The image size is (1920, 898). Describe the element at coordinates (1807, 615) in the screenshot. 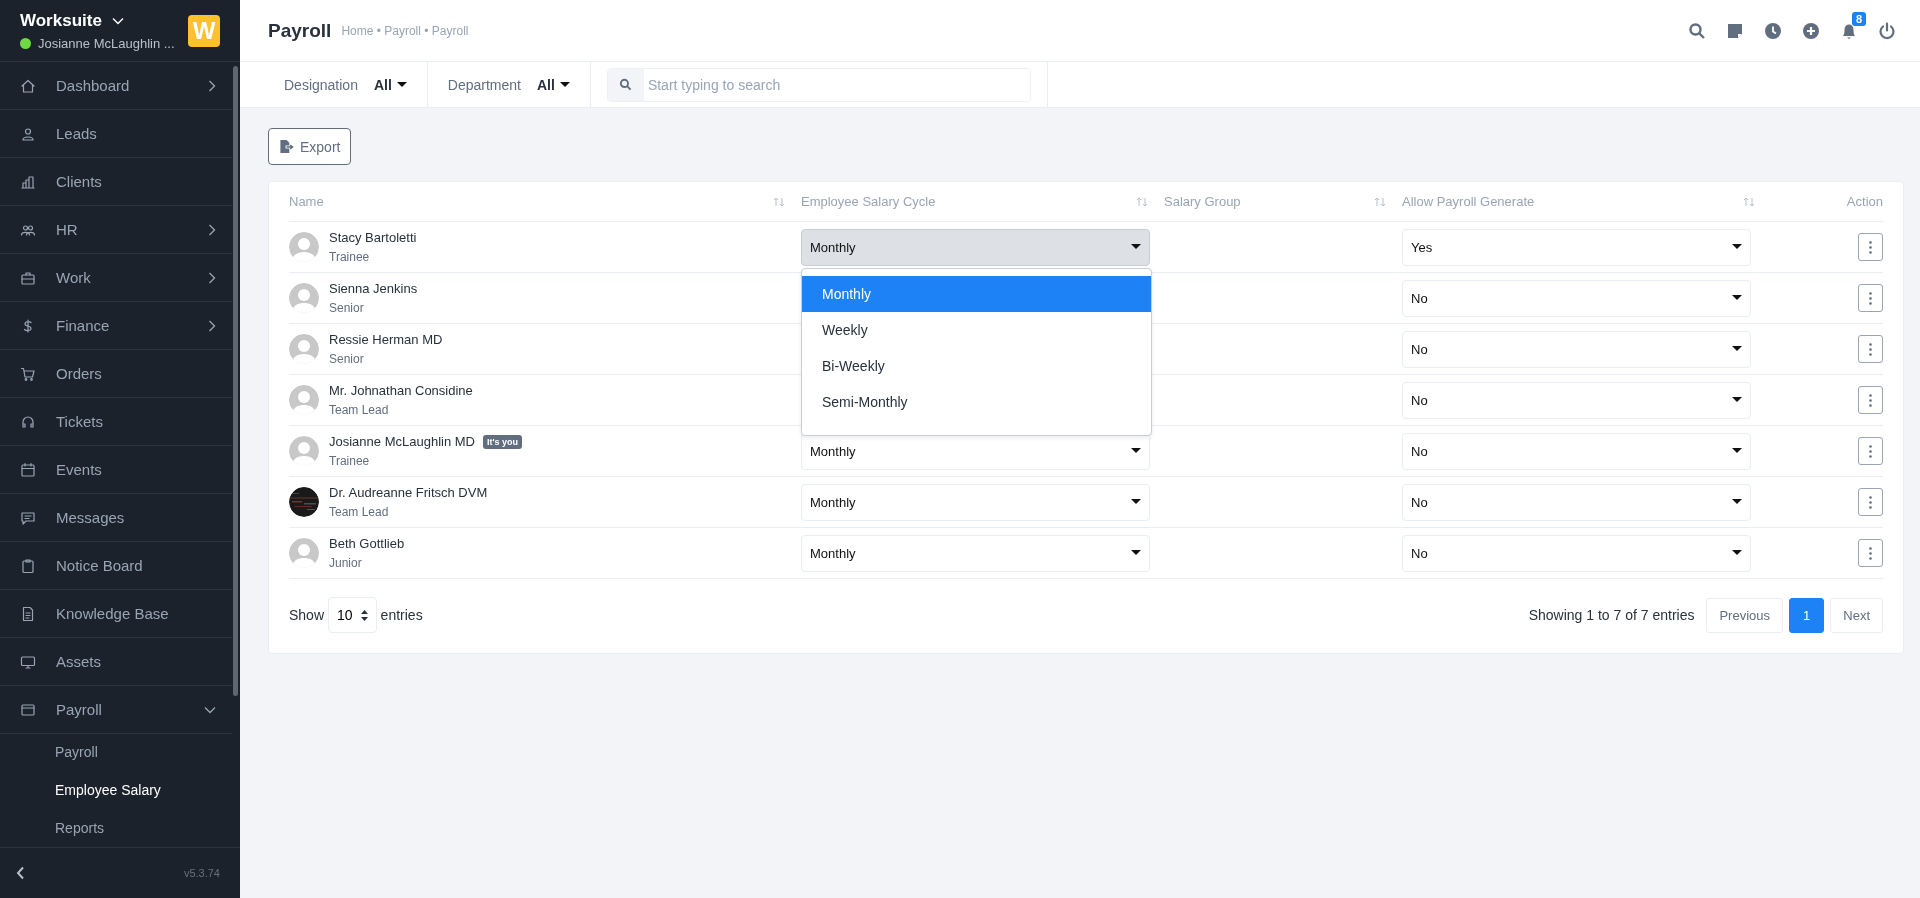

I see `page-button: 1` at that location.